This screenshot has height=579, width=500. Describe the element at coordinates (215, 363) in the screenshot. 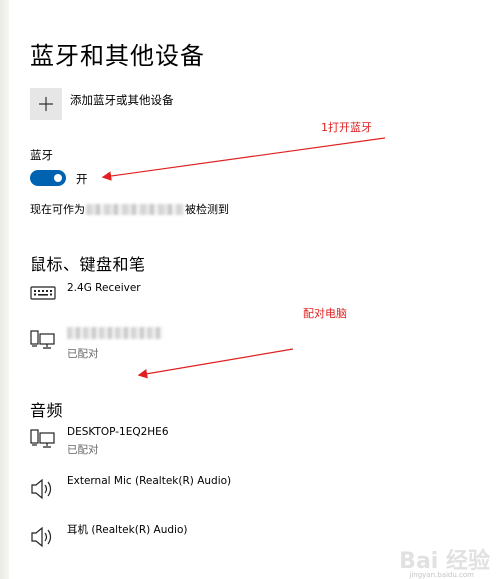

I see `arrow-to-paired-device` at that location.